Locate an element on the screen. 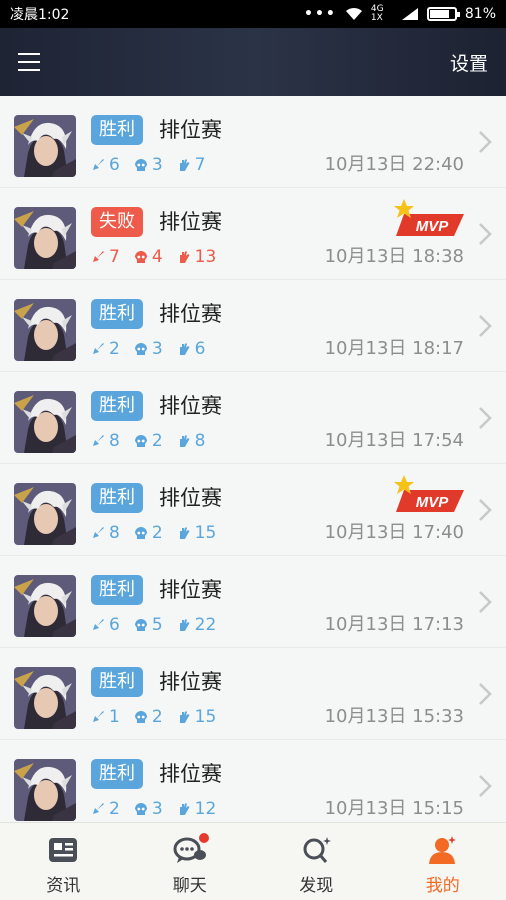 The height and width of the screenshot is (900, 506). tab-discover: 发现 is located at coordinates (316, 861).